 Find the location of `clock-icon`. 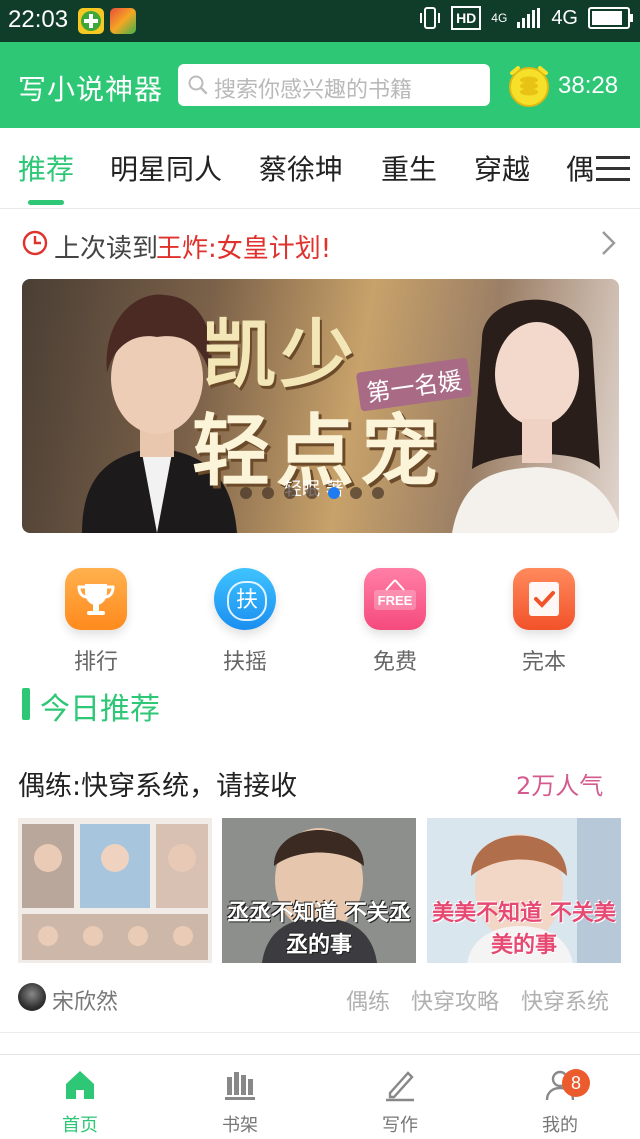

clock-icon is located at coordinates (35, 243).